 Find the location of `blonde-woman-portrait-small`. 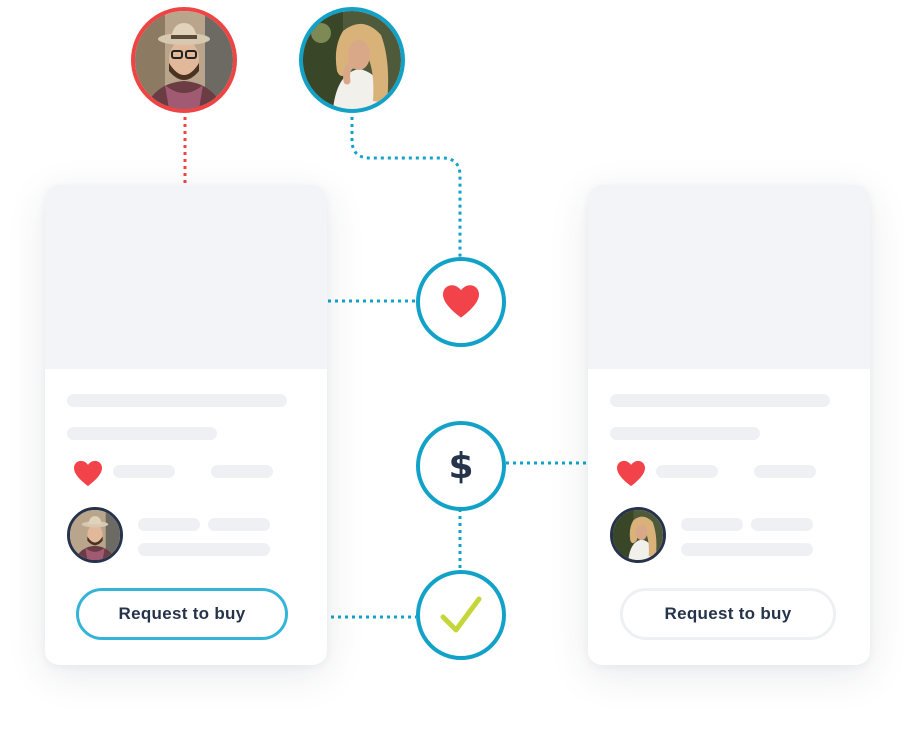

blonde-woman-portrait-small is located at coordinates (638, 535).